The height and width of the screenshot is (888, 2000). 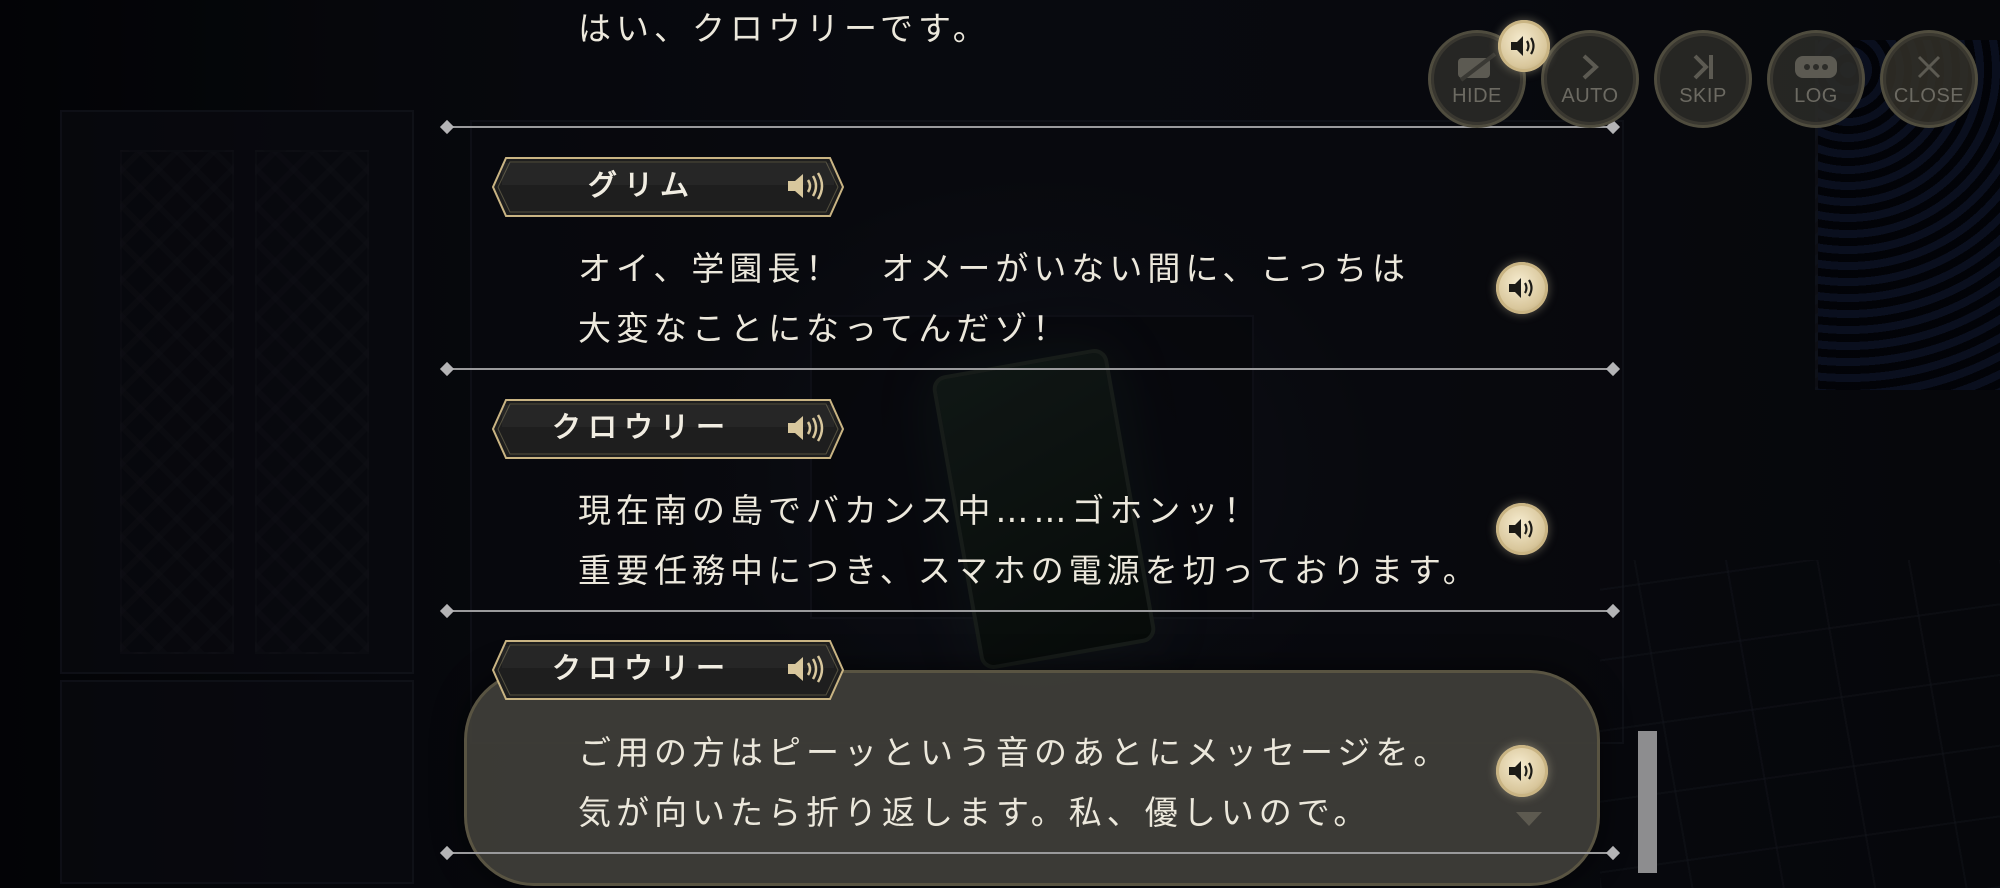 I want to click on log-icon, so click(x=1816, y=66).